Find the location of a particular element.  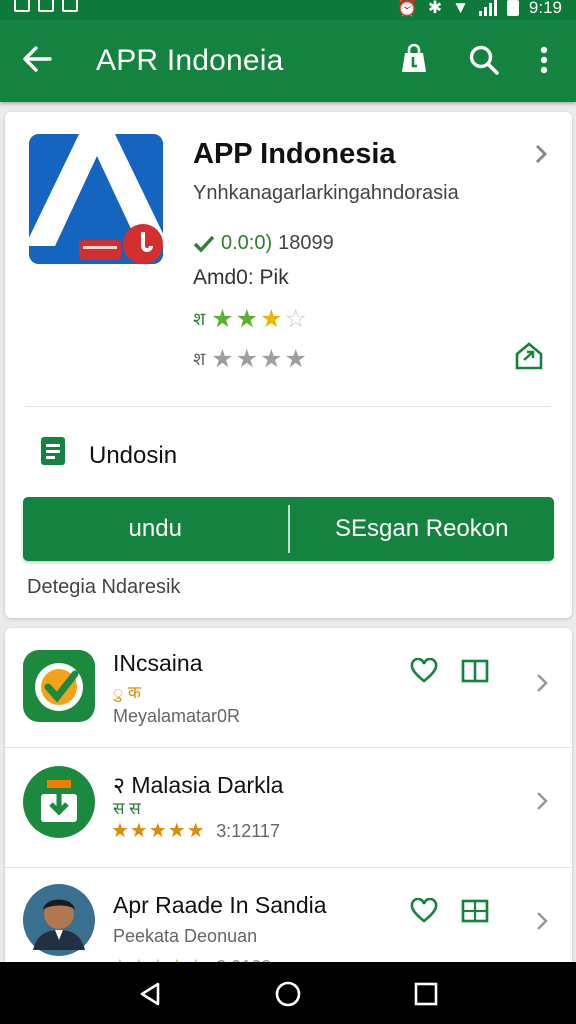

version-row: 0.0:0) 18099 is located at coordinates (263, 243).